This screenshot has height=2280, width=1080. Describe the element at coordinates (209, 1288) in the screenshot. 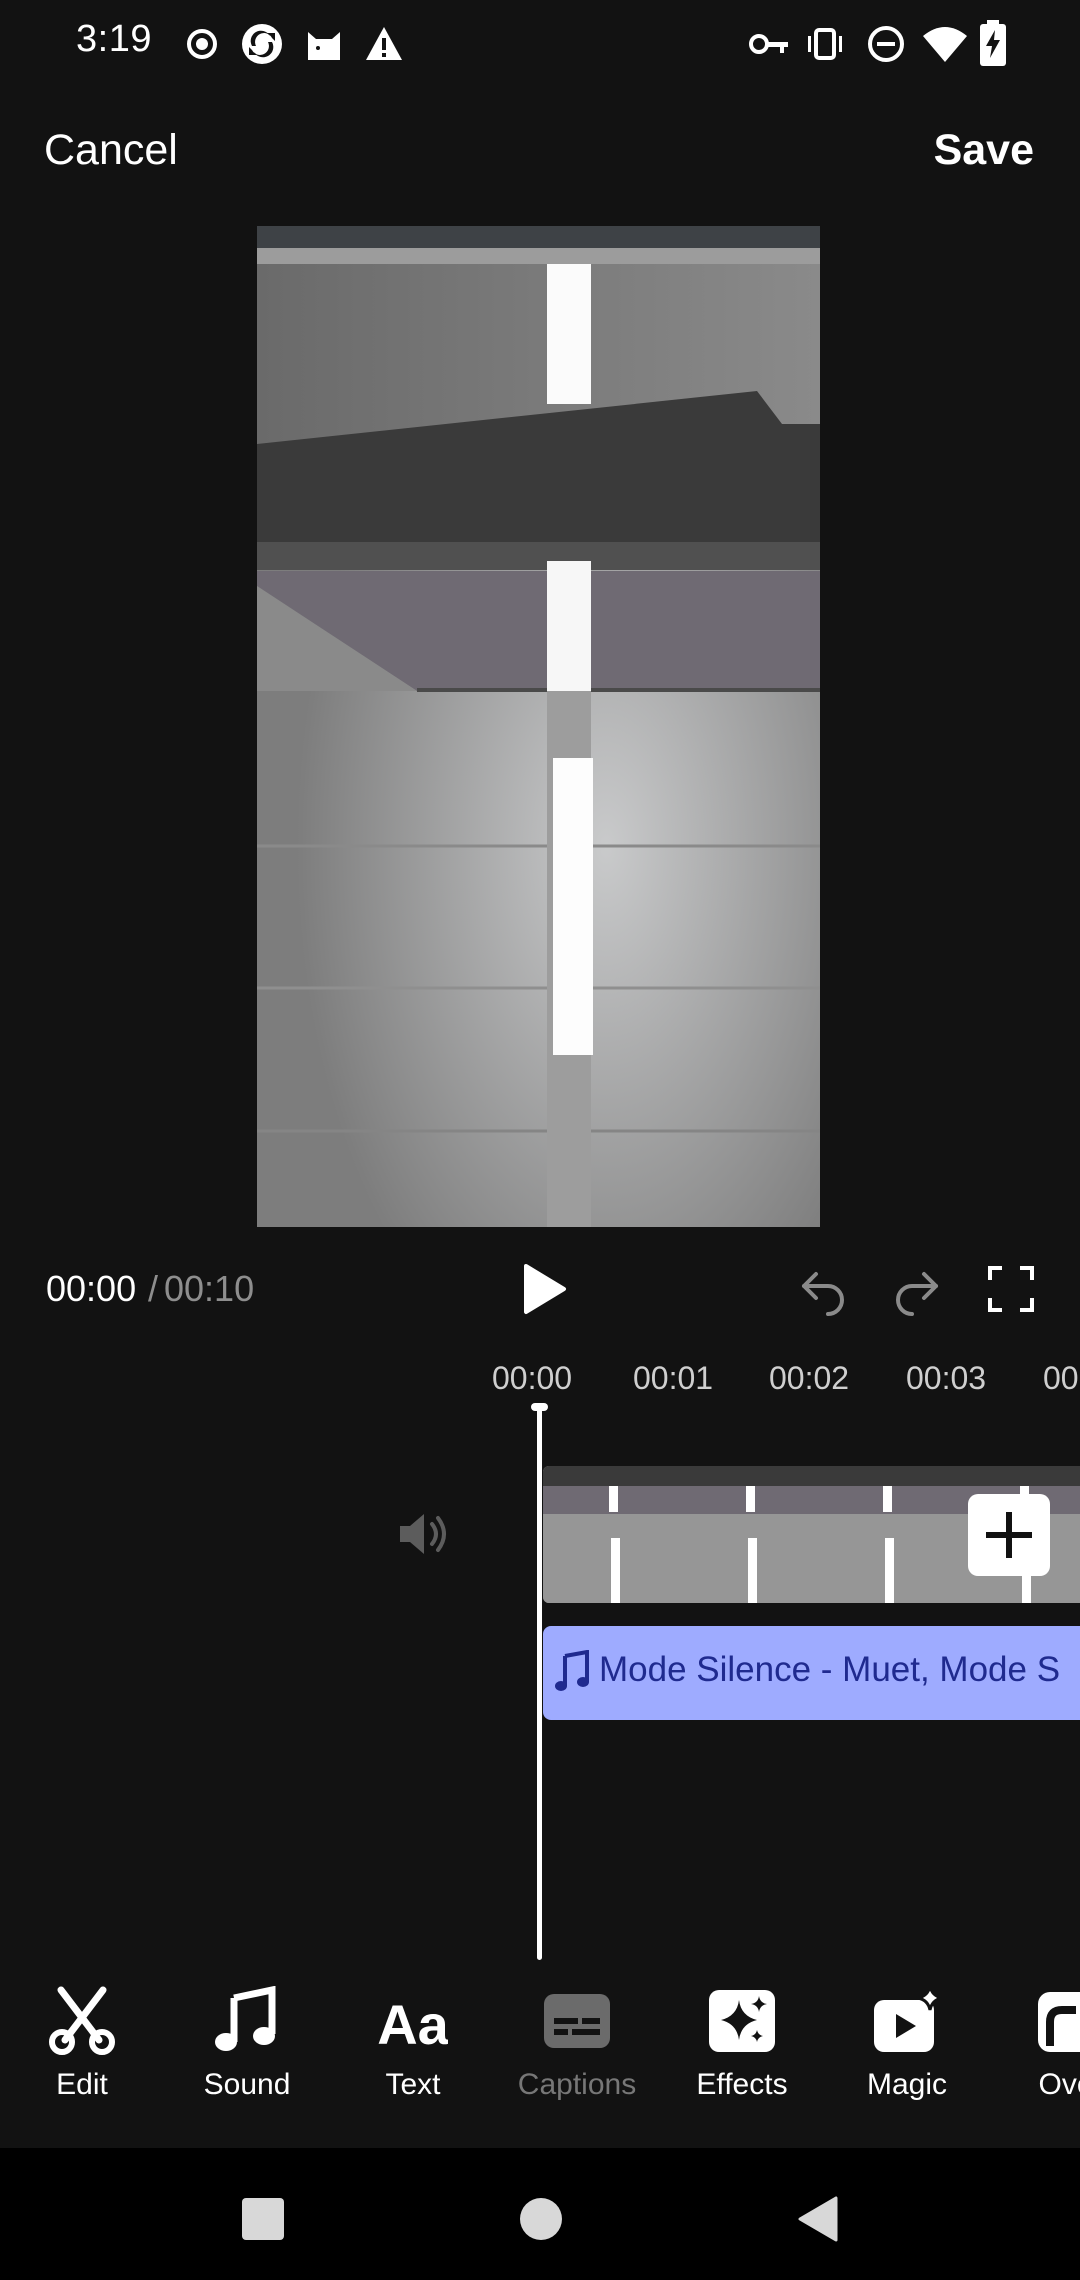

I see `total-time: 00:10` at that location.